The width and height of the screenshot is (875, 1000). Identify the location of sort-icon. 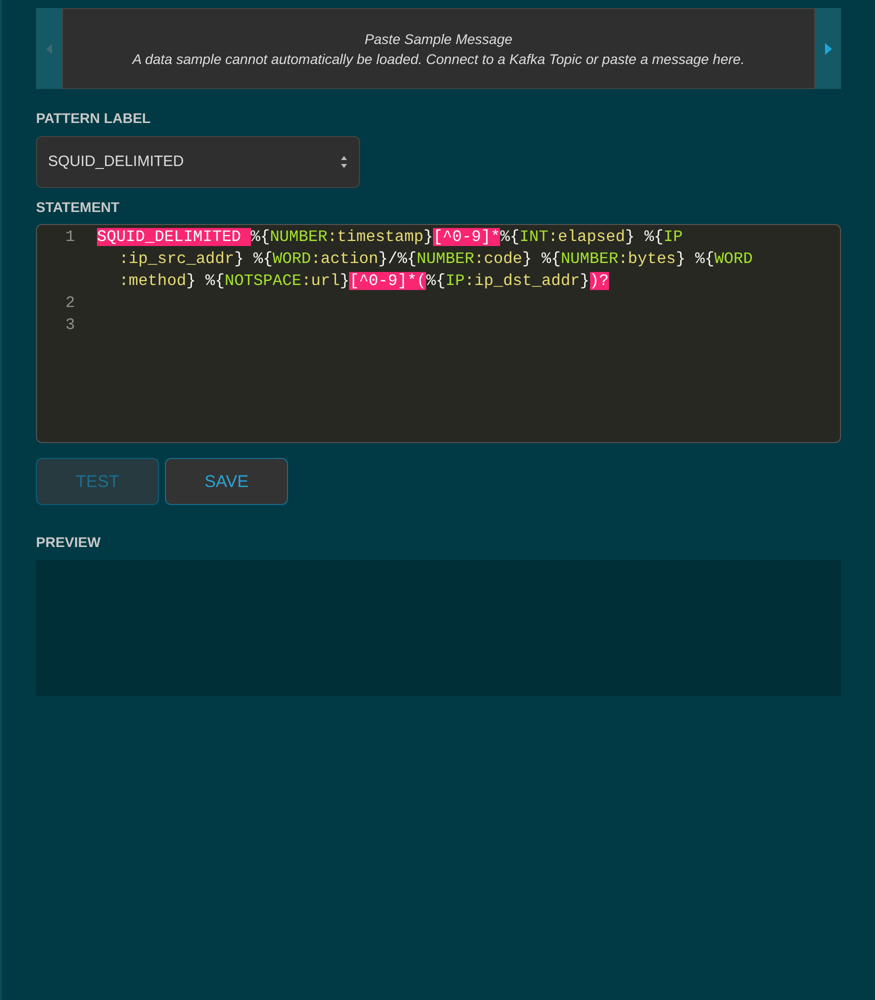
(344, 162).